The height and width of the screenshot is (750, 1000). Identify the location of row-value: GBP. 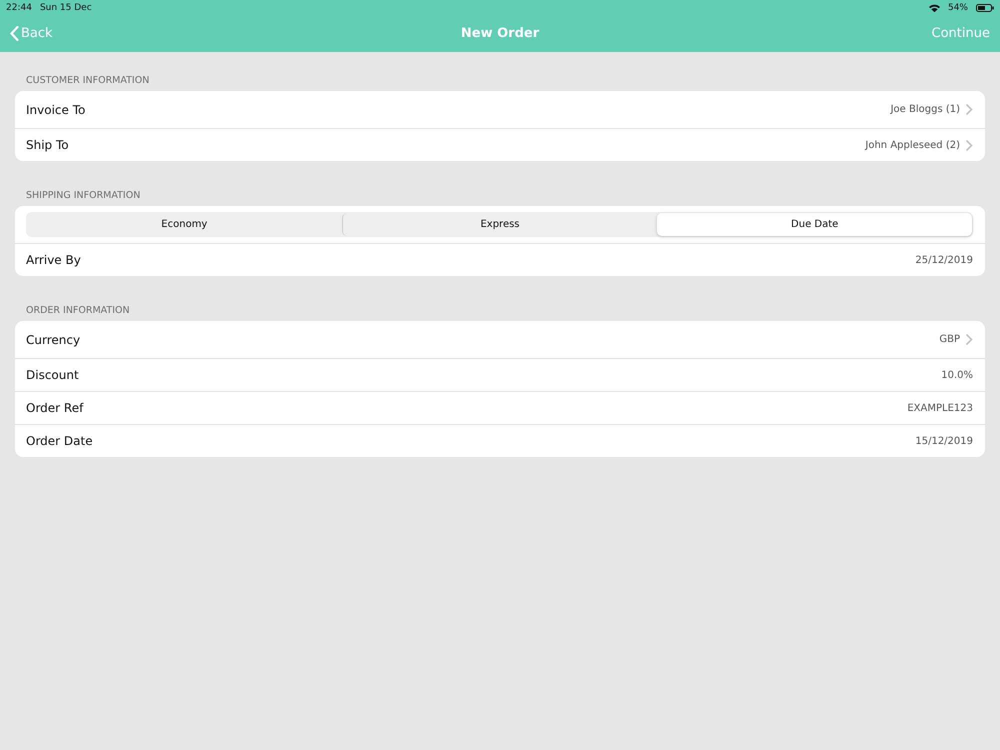
(949, 339).